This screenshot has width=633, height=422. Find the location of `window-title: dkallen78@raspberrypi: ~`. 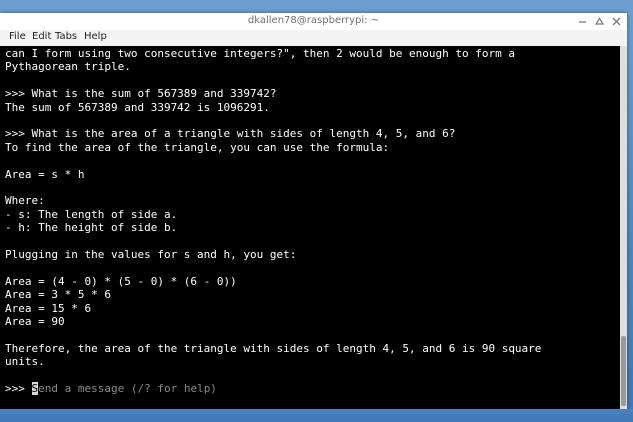

window-title: dkallen78@raspberrypi: ~ is located at coordinates (313, 20).